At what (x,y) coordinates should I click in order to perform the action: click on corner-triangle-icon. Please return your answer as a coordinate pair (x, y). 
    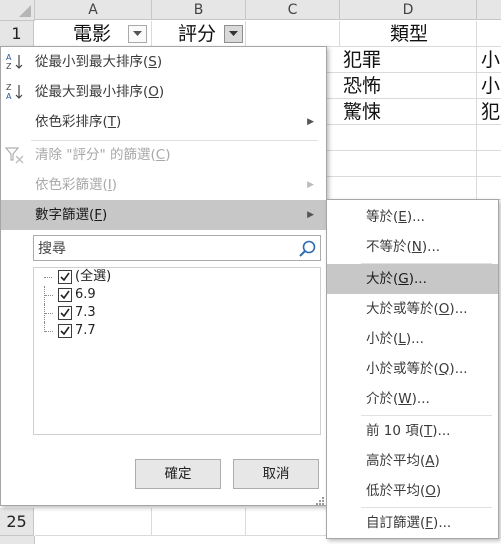
    Looking at the image, I should click on (25, 11).